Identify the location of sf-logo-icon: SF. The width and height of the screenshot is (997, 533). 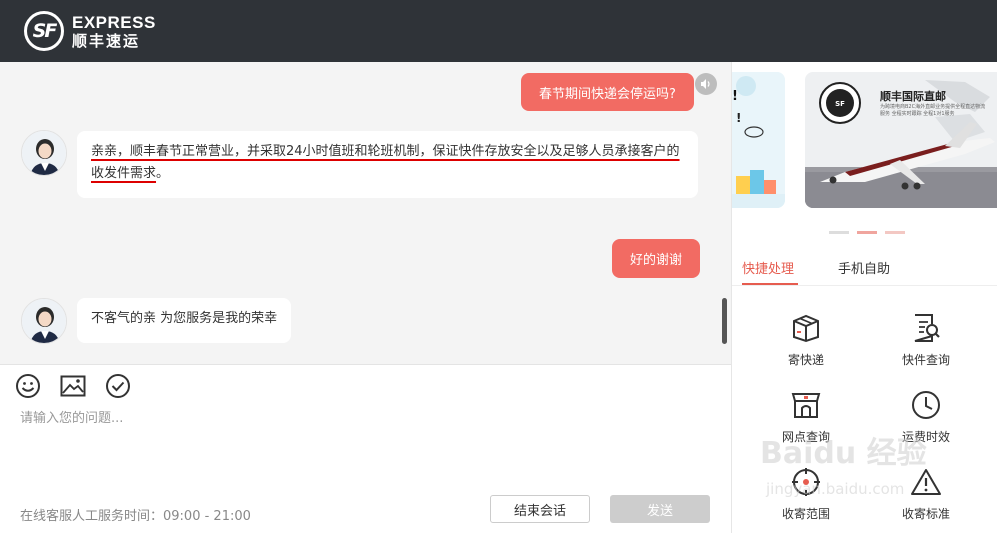
(44, 31).